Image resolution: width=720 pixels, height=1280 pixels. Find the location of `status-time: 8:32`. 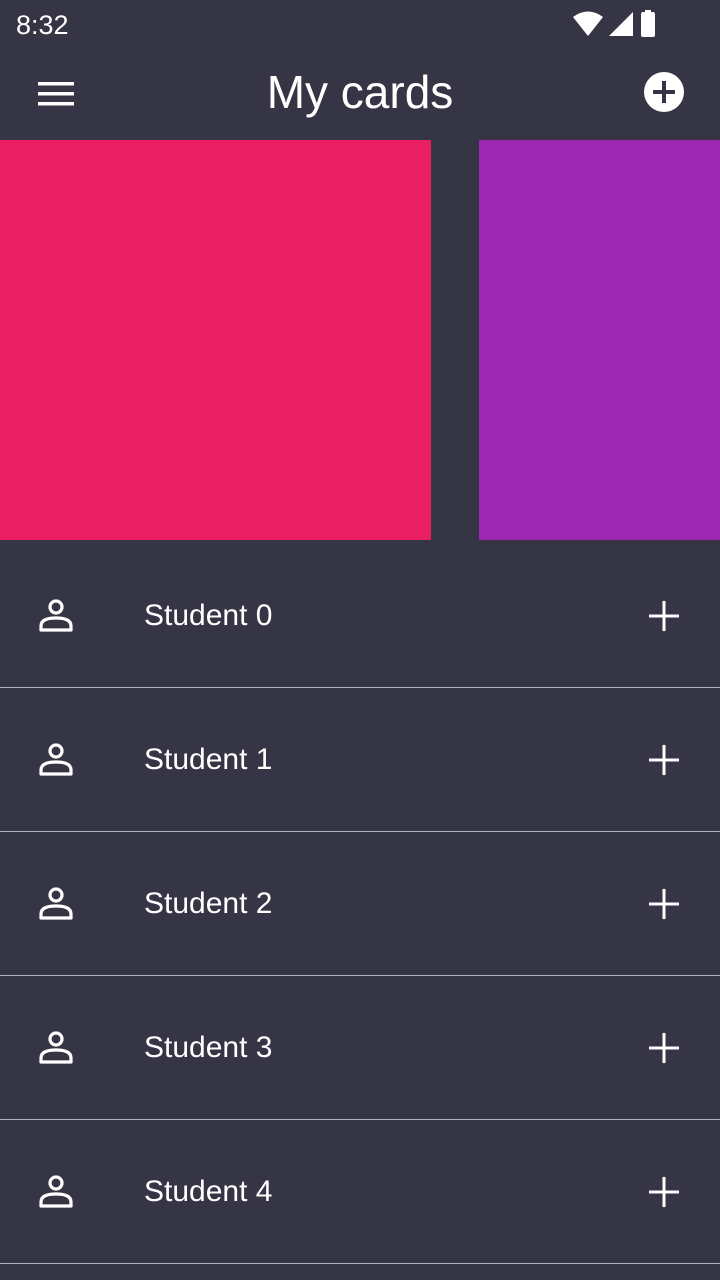

status-time: 8:32 is located at coordinates (42, 25).